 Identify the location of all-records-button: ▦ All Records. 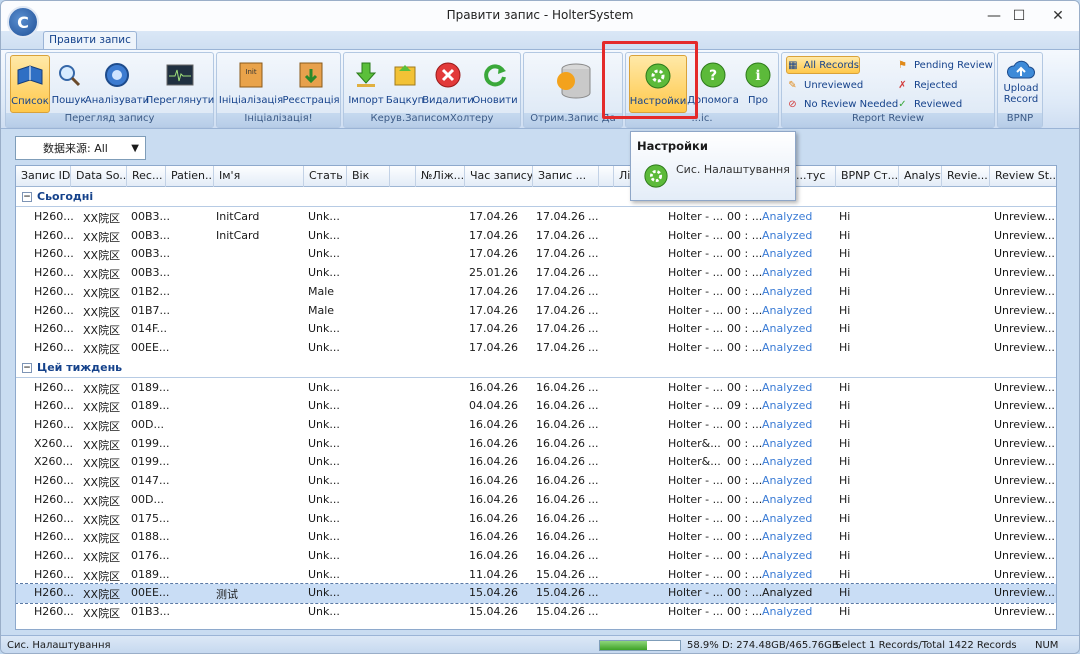
(823, 65).